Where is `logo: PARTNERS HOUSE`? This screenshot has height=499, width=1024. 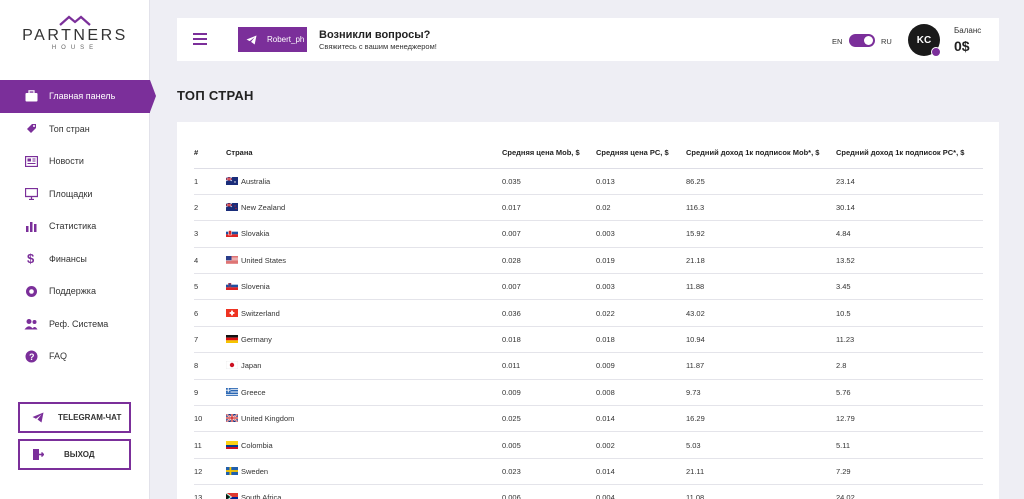 logo: PARTNERS HOUSE is located at coordinates (75, 32).